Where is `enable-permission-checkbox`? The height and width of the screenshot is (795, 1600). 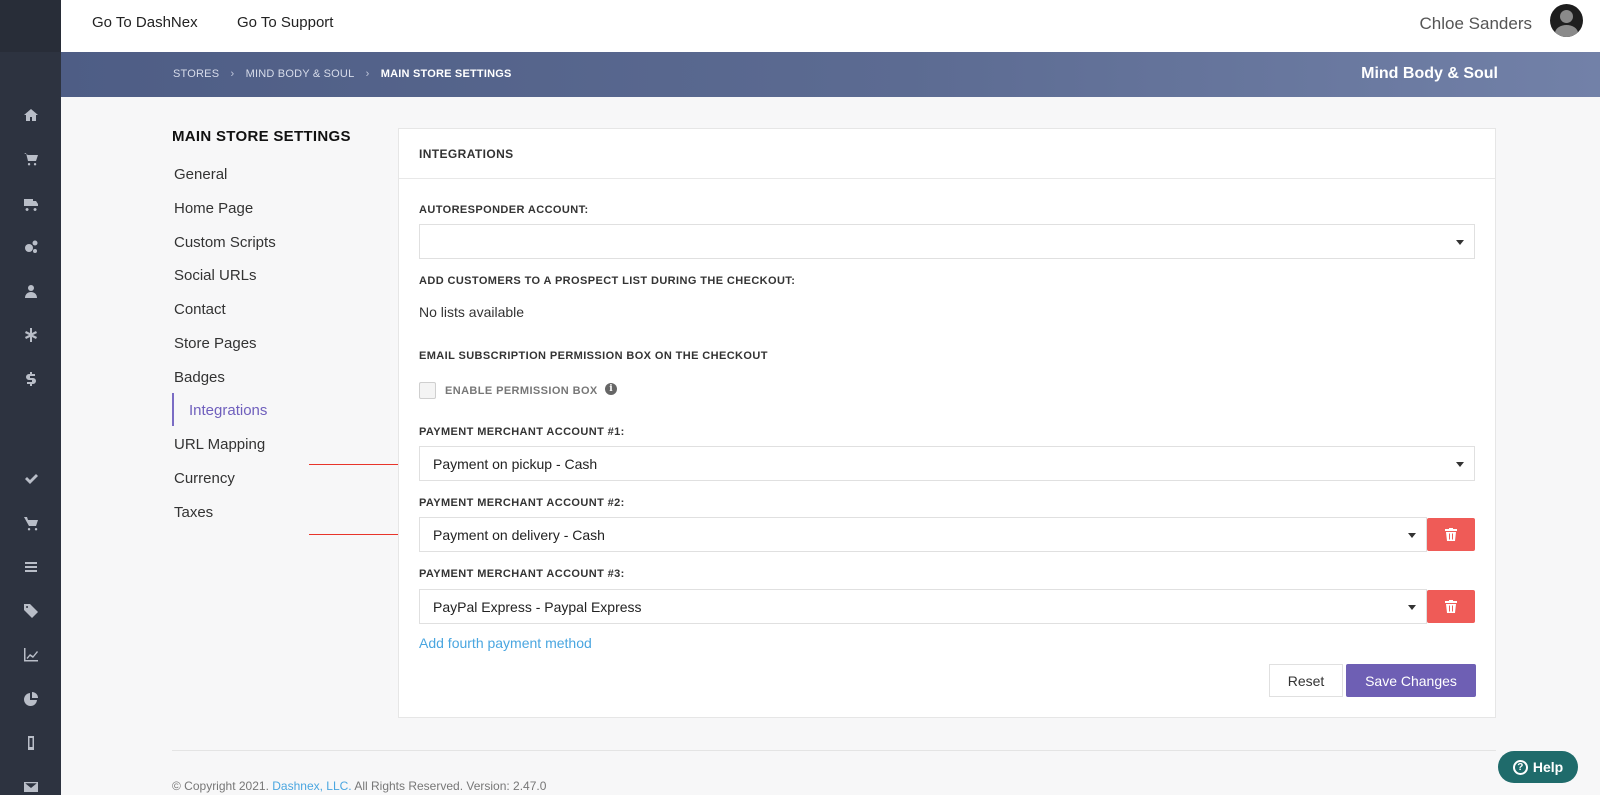
enable-permission-checkbox is located at coordinates (427, 390).